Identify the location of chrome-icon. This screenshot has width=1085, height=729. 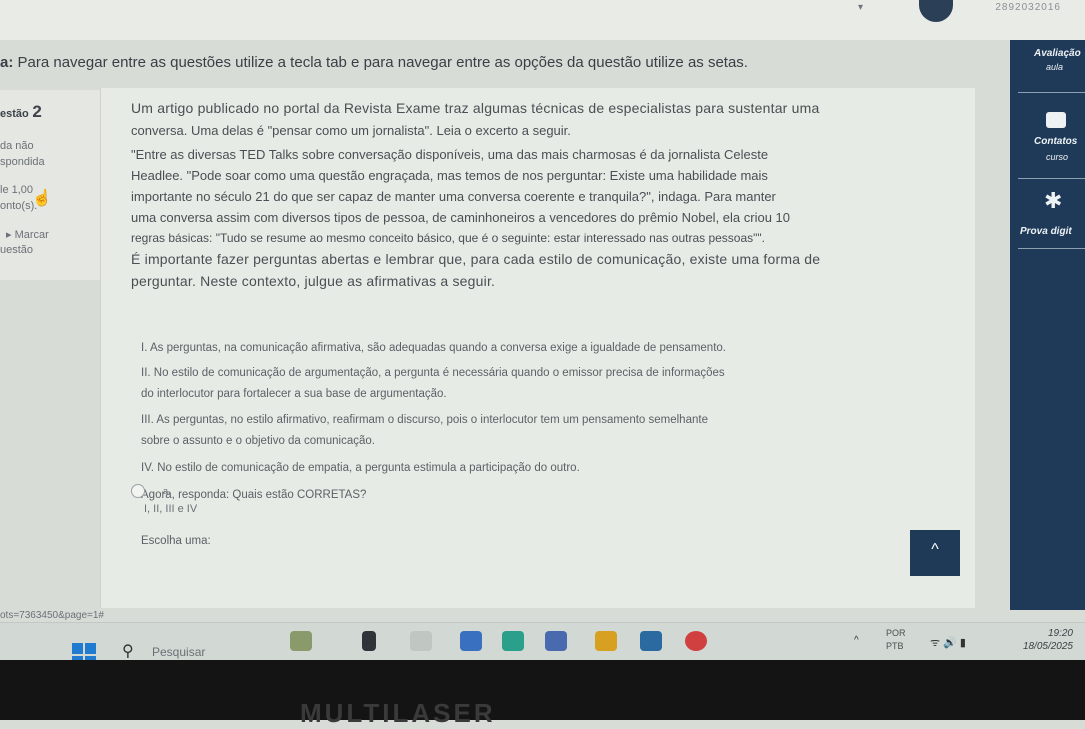
(696, 641).